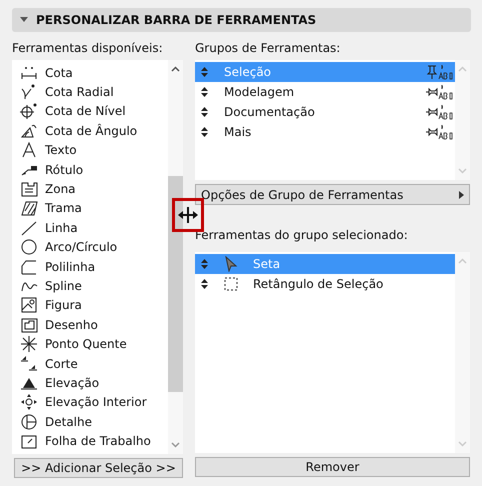  Describe the element at coordinates (98, 441) in the screenshot. I see `tool-item: Folha de Trabalho` at that location.